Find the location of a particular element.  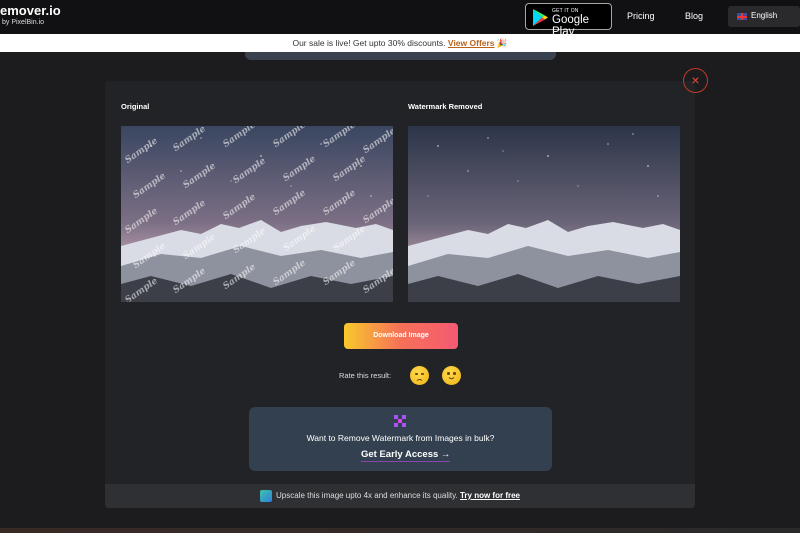

language-selector: English is located at coordinates (764, 16).